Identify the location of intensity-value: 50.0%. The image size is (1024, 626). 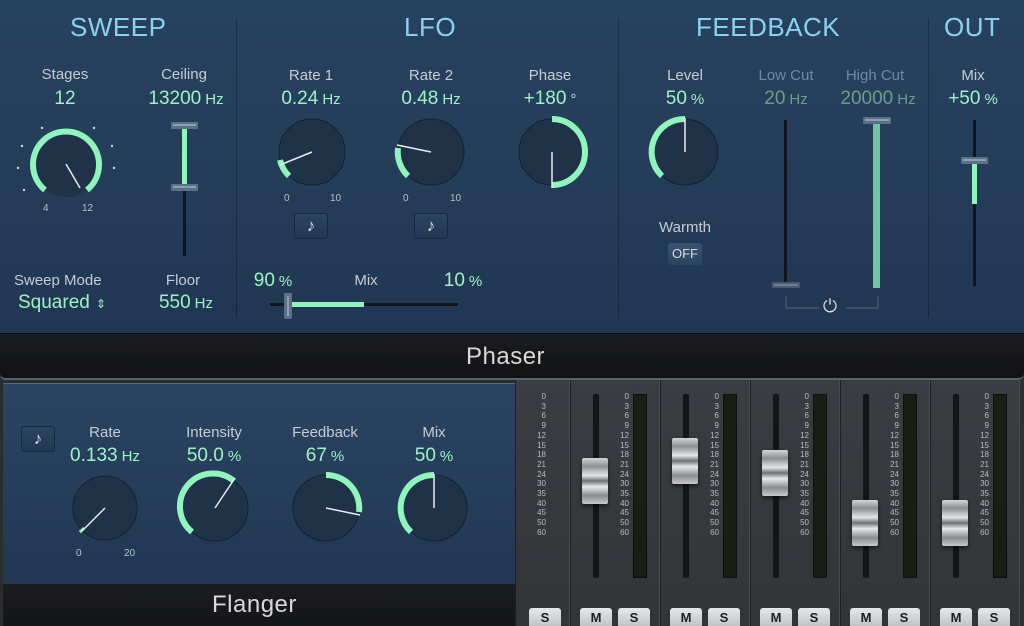
(214, 456).